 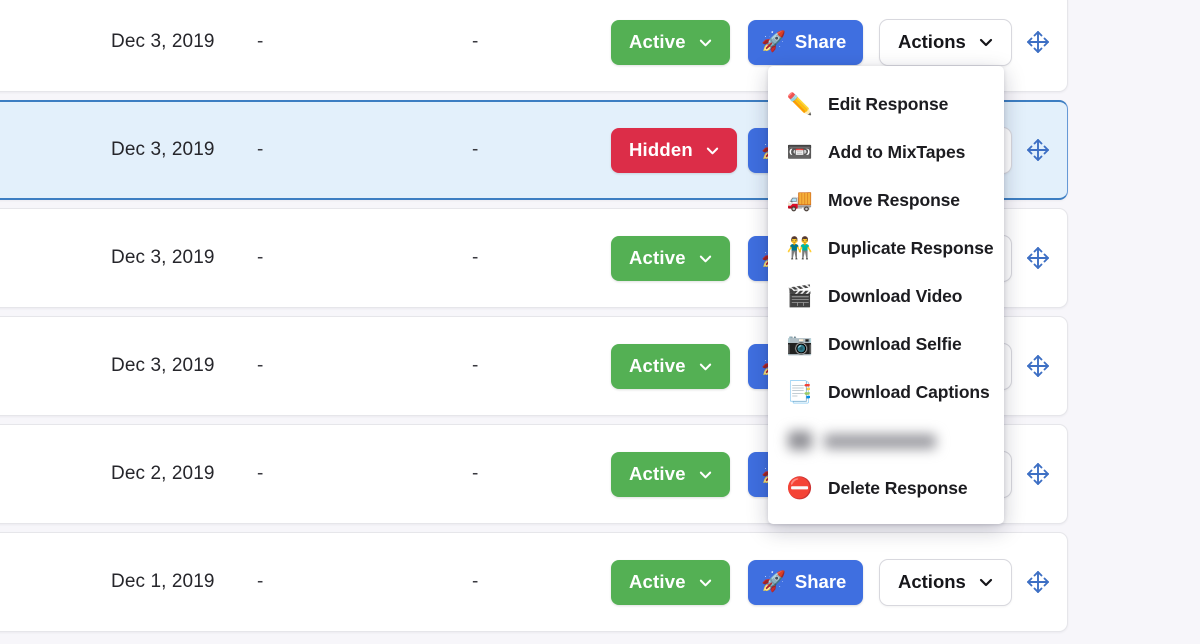 I want to click on menu-item-duplicate-response: 👬 Duplicate Response, so click(x=886, y=248).